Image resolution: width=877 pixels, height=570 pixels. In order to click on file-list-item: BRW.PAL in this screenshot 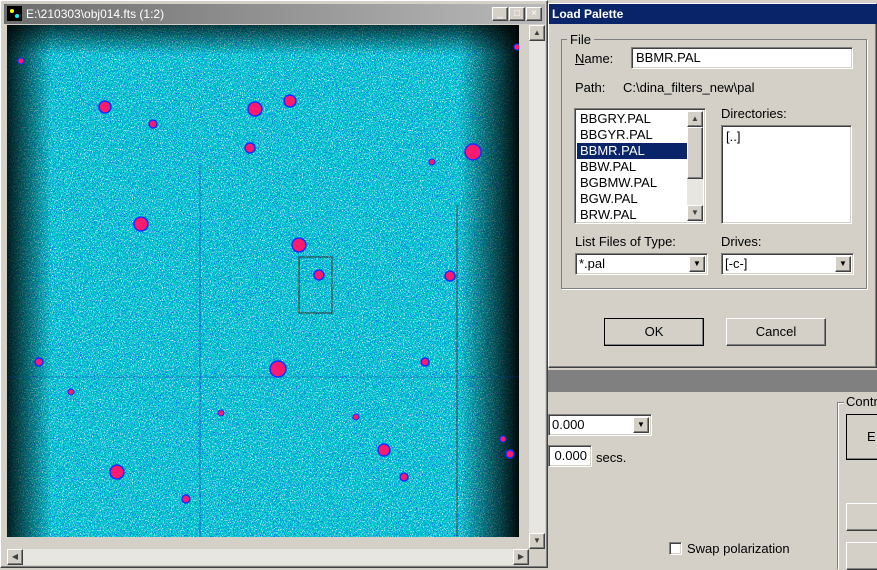, I will do `click(633, 215)`.